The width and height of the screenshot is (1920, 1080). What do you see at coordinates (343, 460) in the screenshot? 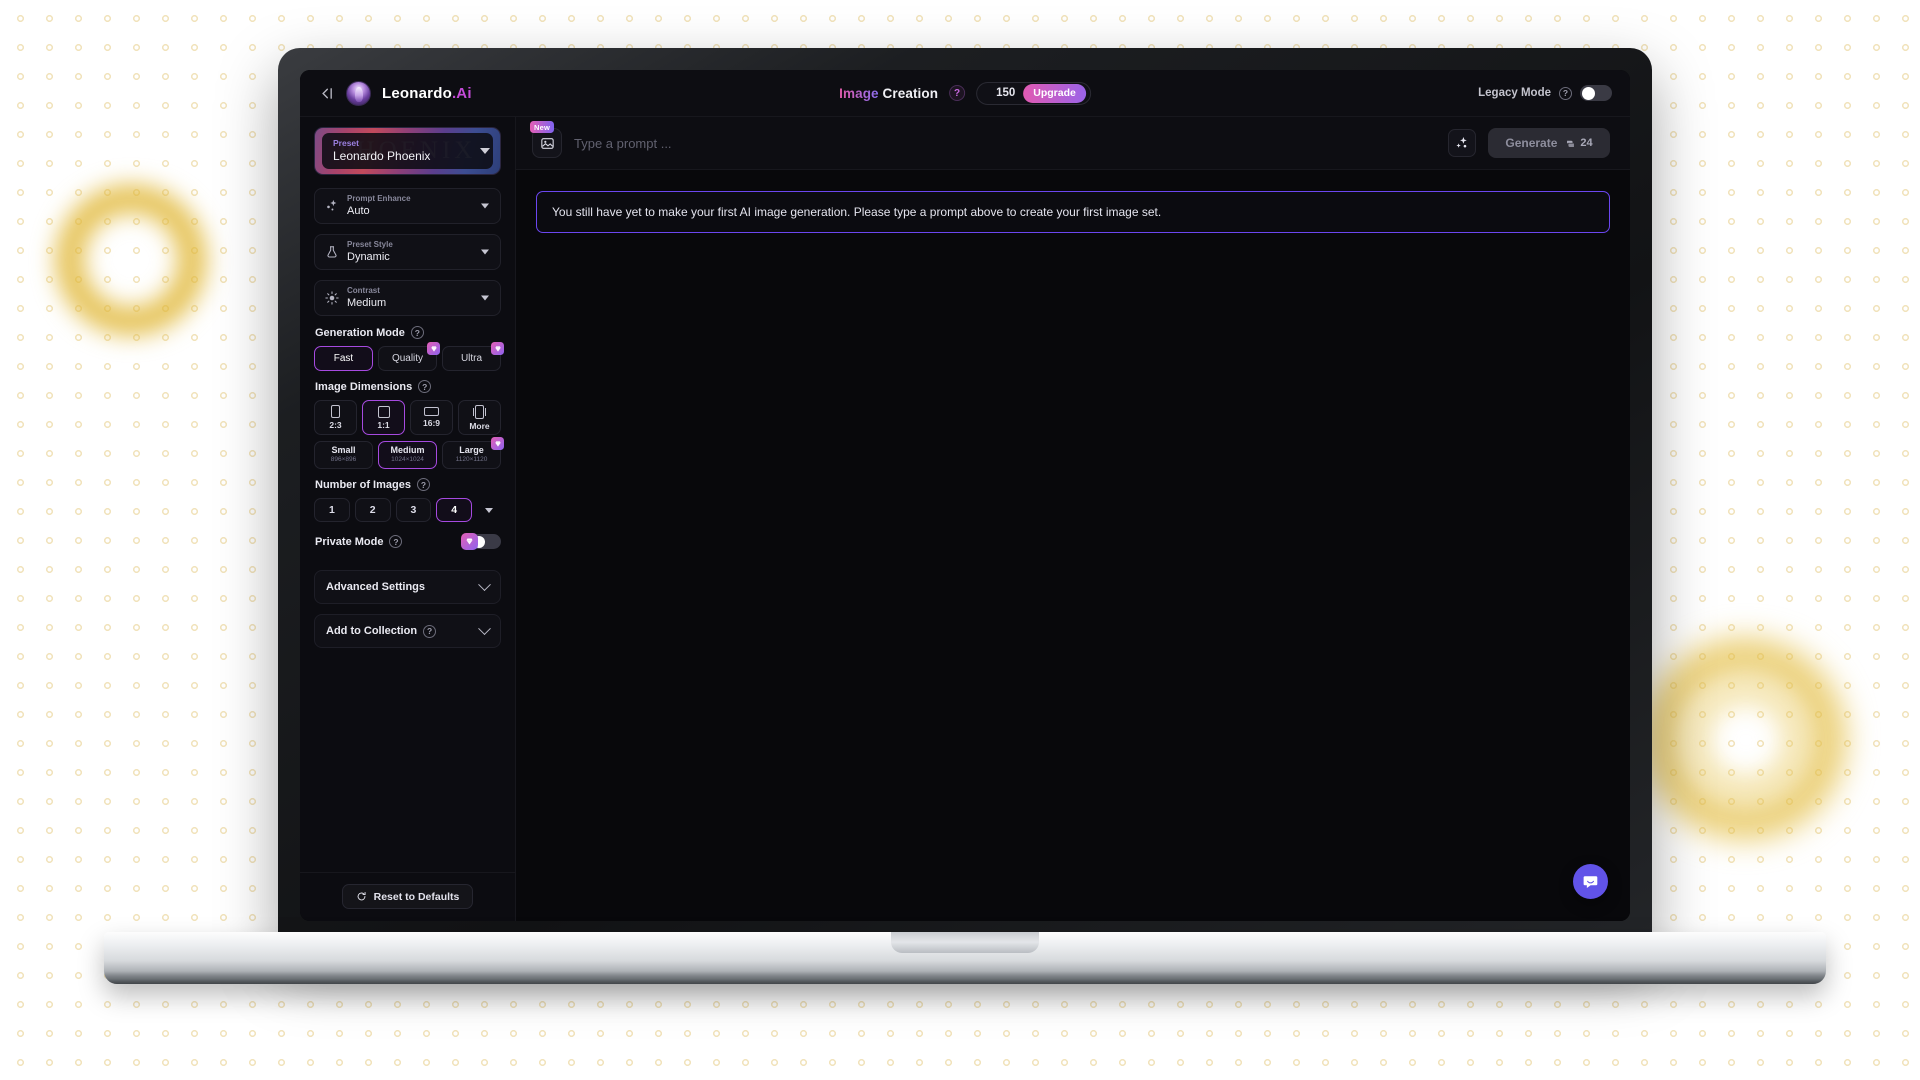
I see `image-size-small-dims: 896×896` at bounding box center [343, 460].